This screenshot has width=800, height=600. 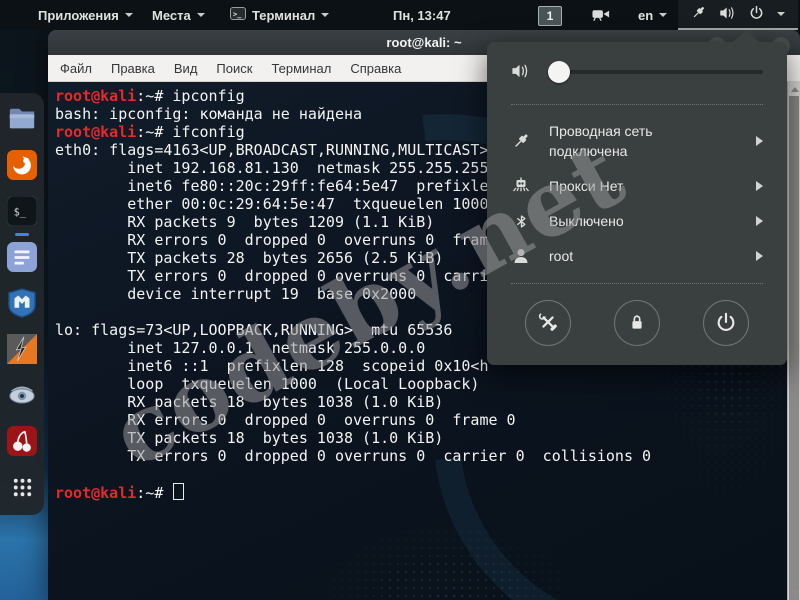 What do you see at coordinates (179, 491) in the screenshot?
I see `terminal-cursor` at bounding box center [179, 491].